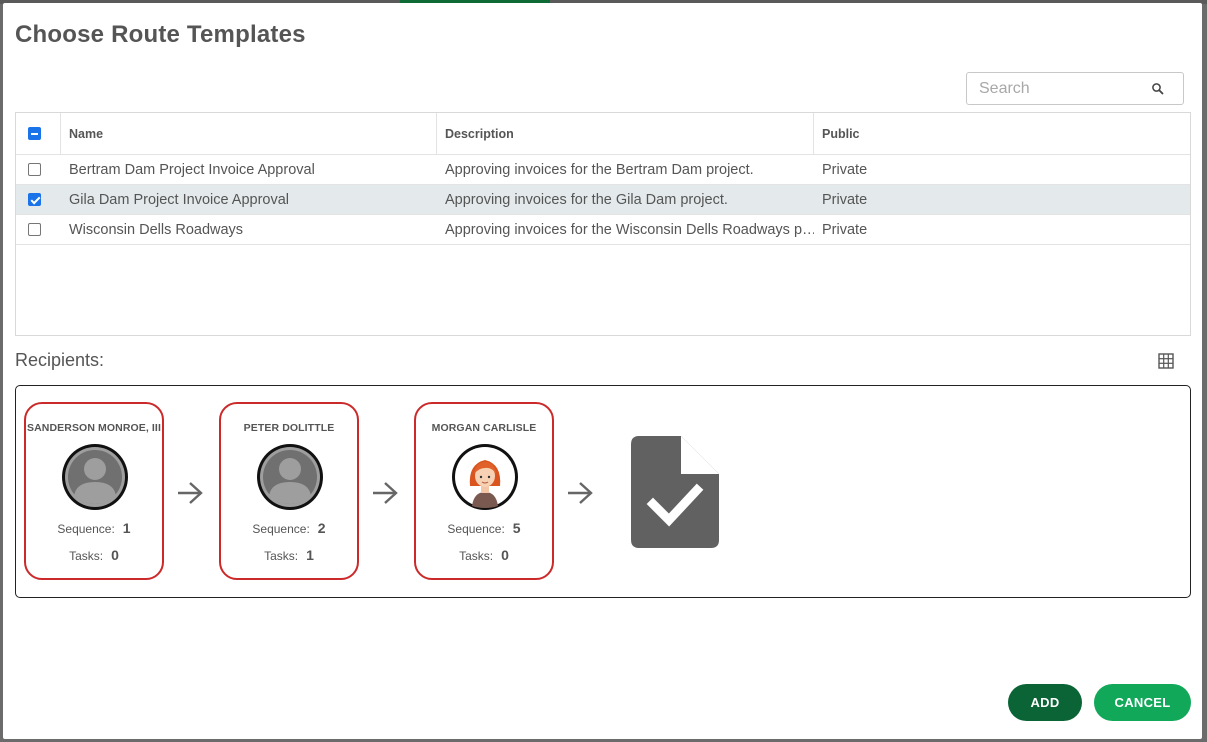  I want to click on search-icon, so click(1158, 89).